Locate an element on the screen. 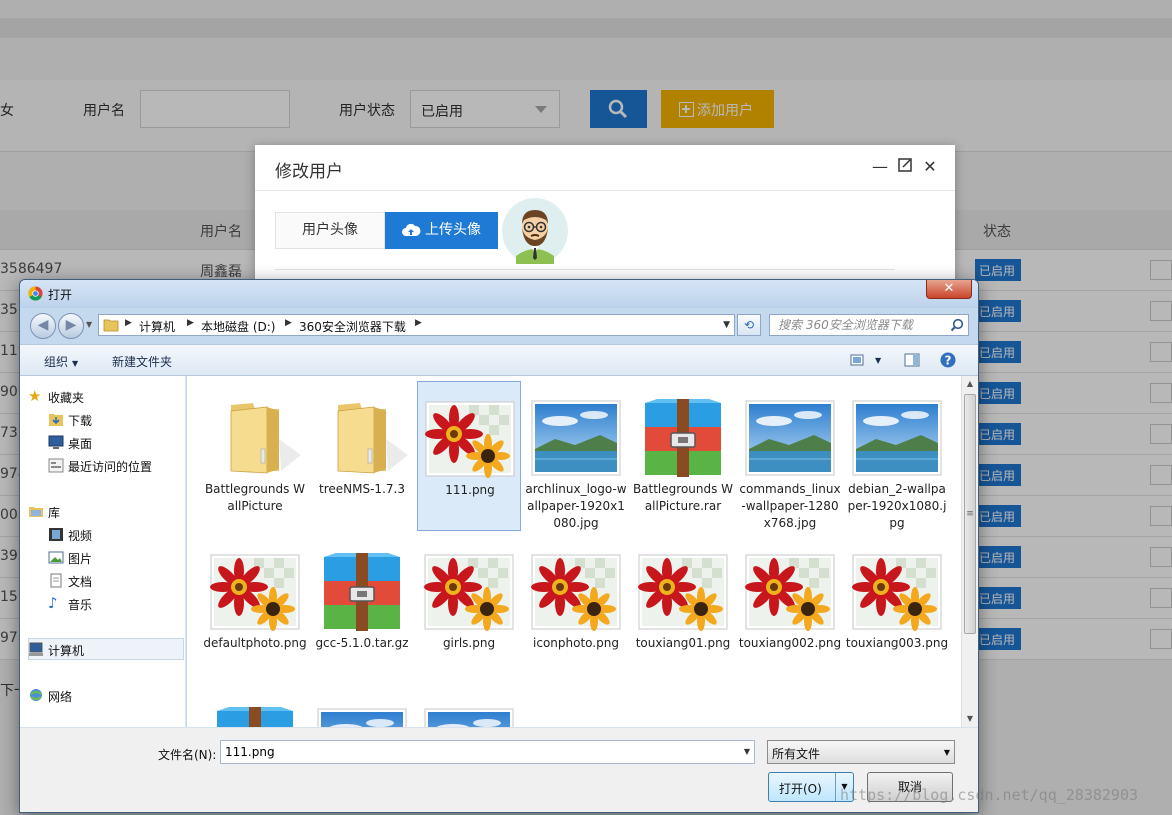  watermark: https://blog.csdn.net/qq_28382903 is located at coordinates (989, 795).